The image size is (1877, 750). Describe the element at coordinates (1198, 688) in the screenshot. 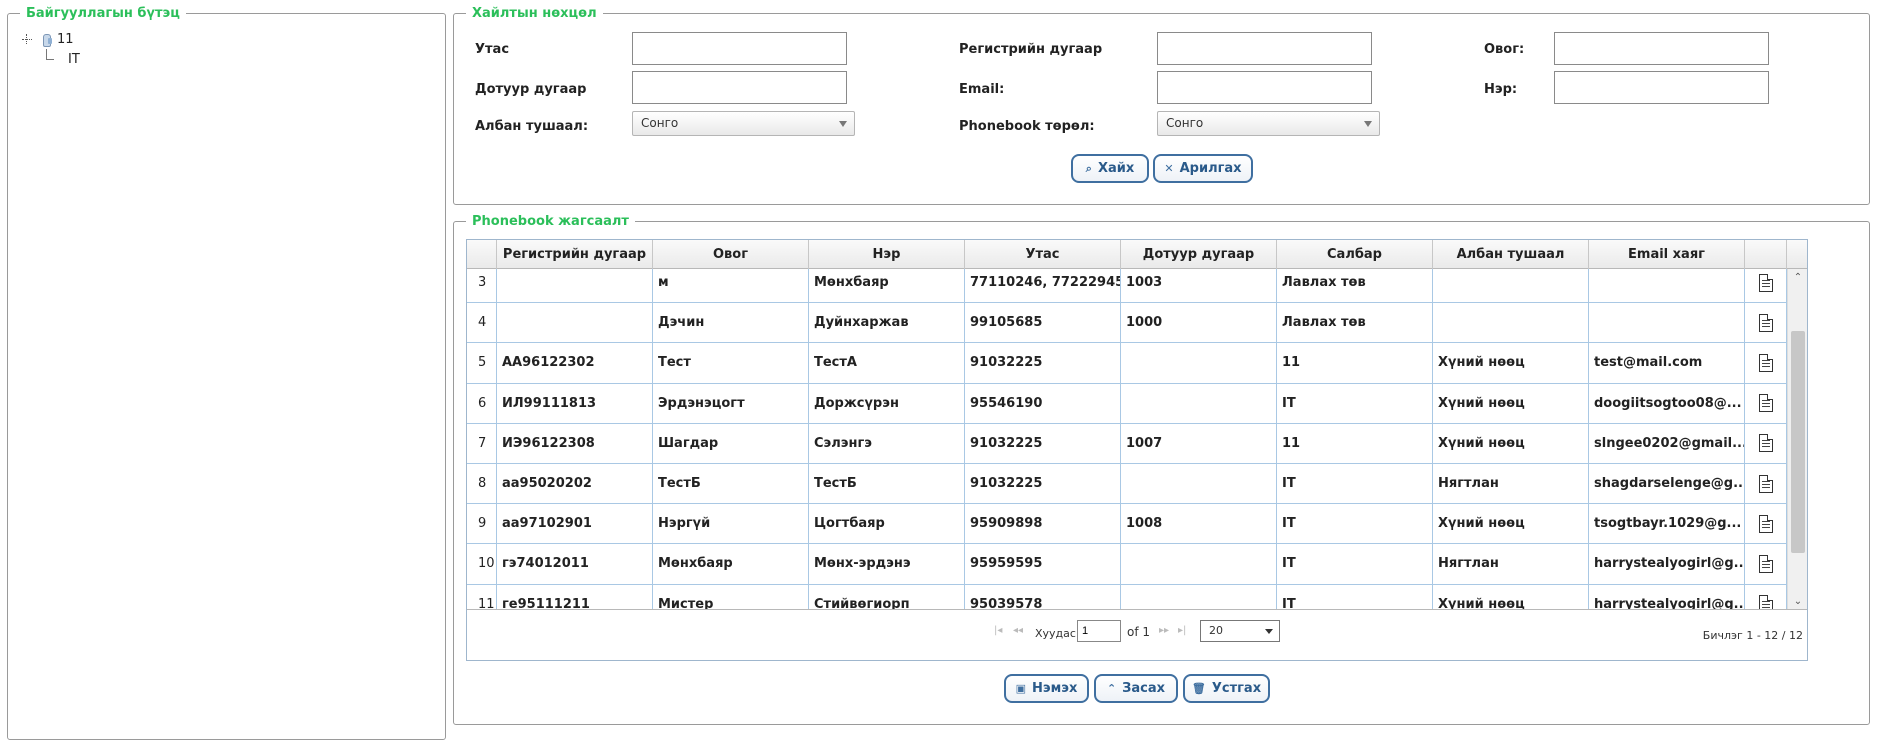

I see `trash-icon: 🗑` at that location.